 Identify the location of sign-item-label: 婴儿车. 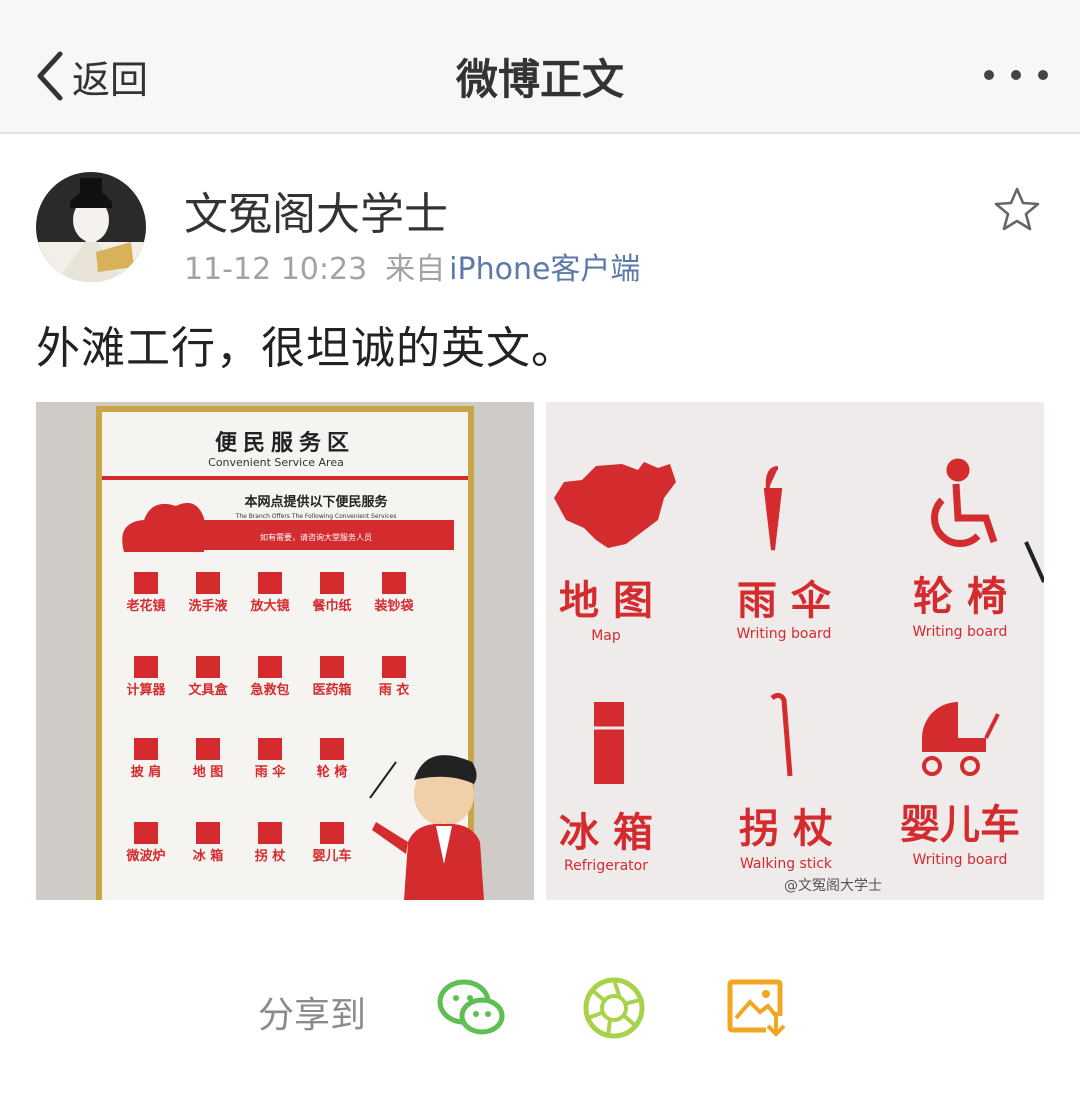
(331, 856).